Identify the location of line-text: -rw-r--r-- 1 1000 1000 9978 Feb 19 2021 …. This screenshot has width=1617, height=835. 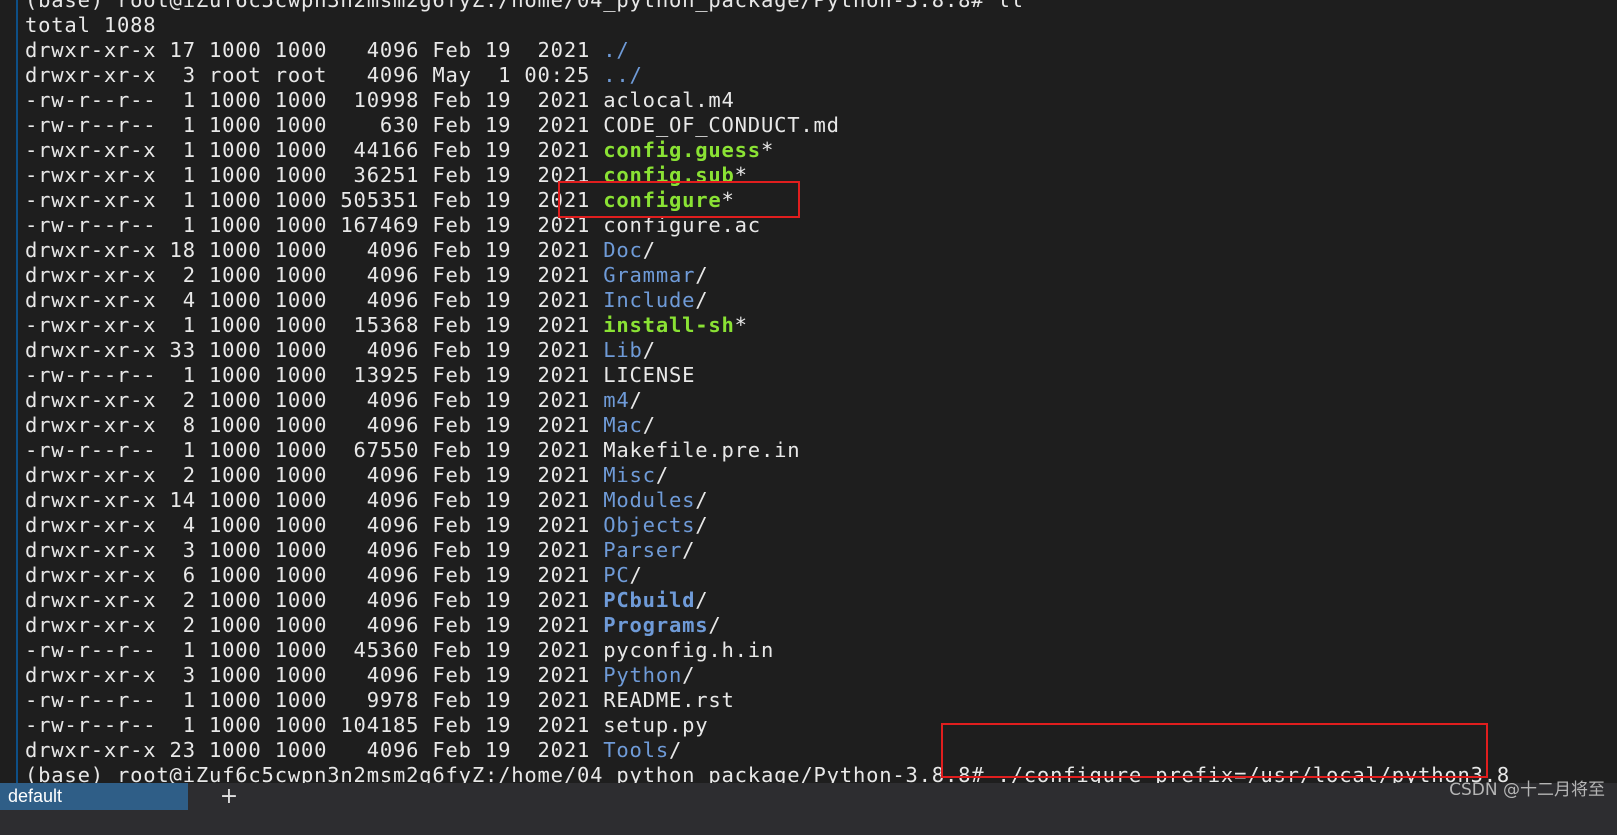
(380, 700).